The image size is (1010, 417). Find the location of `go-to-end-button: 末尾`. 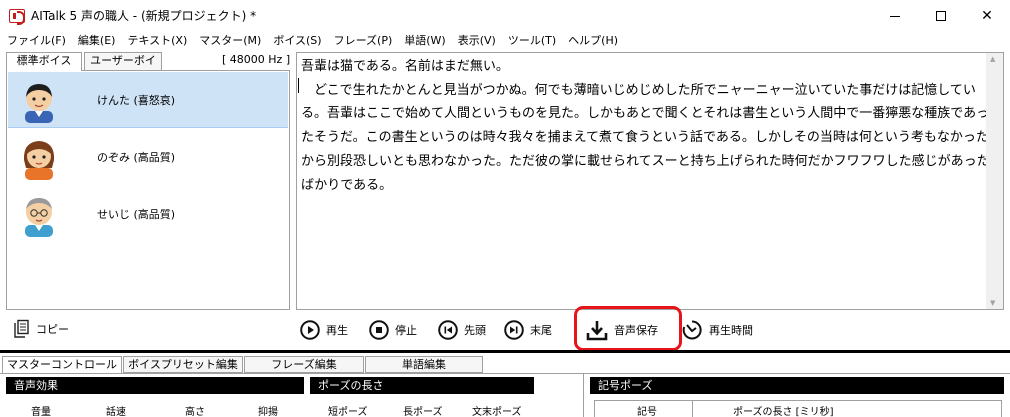

go-to-end-button: 末尾 is located at coordinates (528, 330).